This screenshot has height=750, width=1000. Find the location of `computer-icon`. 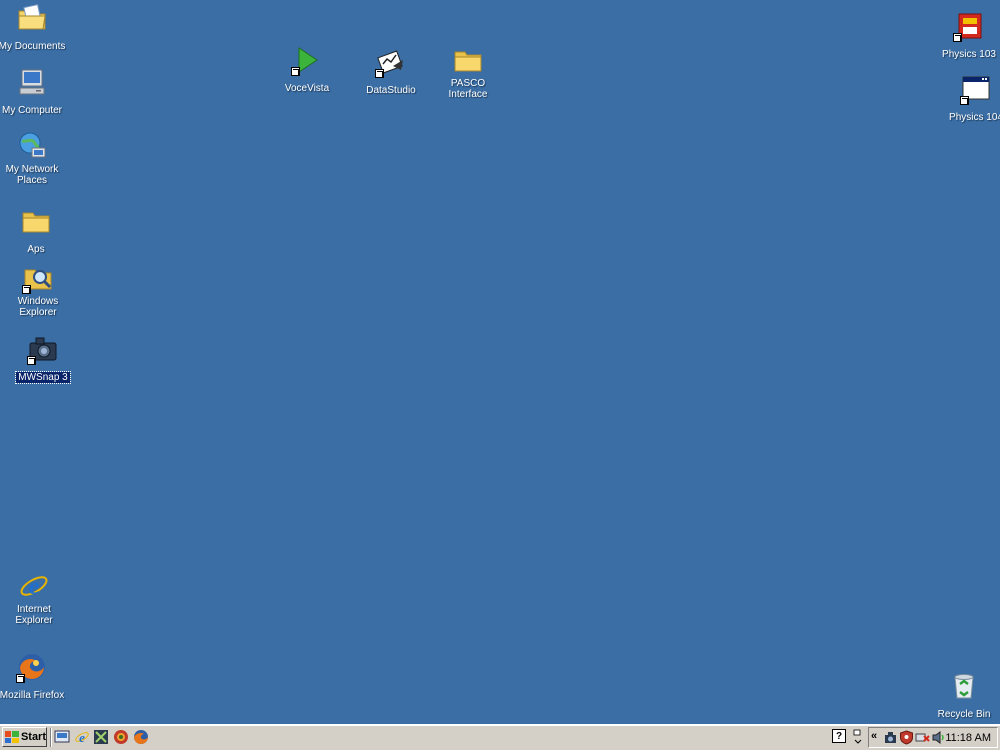

computer-icon is located at coordinates (32, 82).